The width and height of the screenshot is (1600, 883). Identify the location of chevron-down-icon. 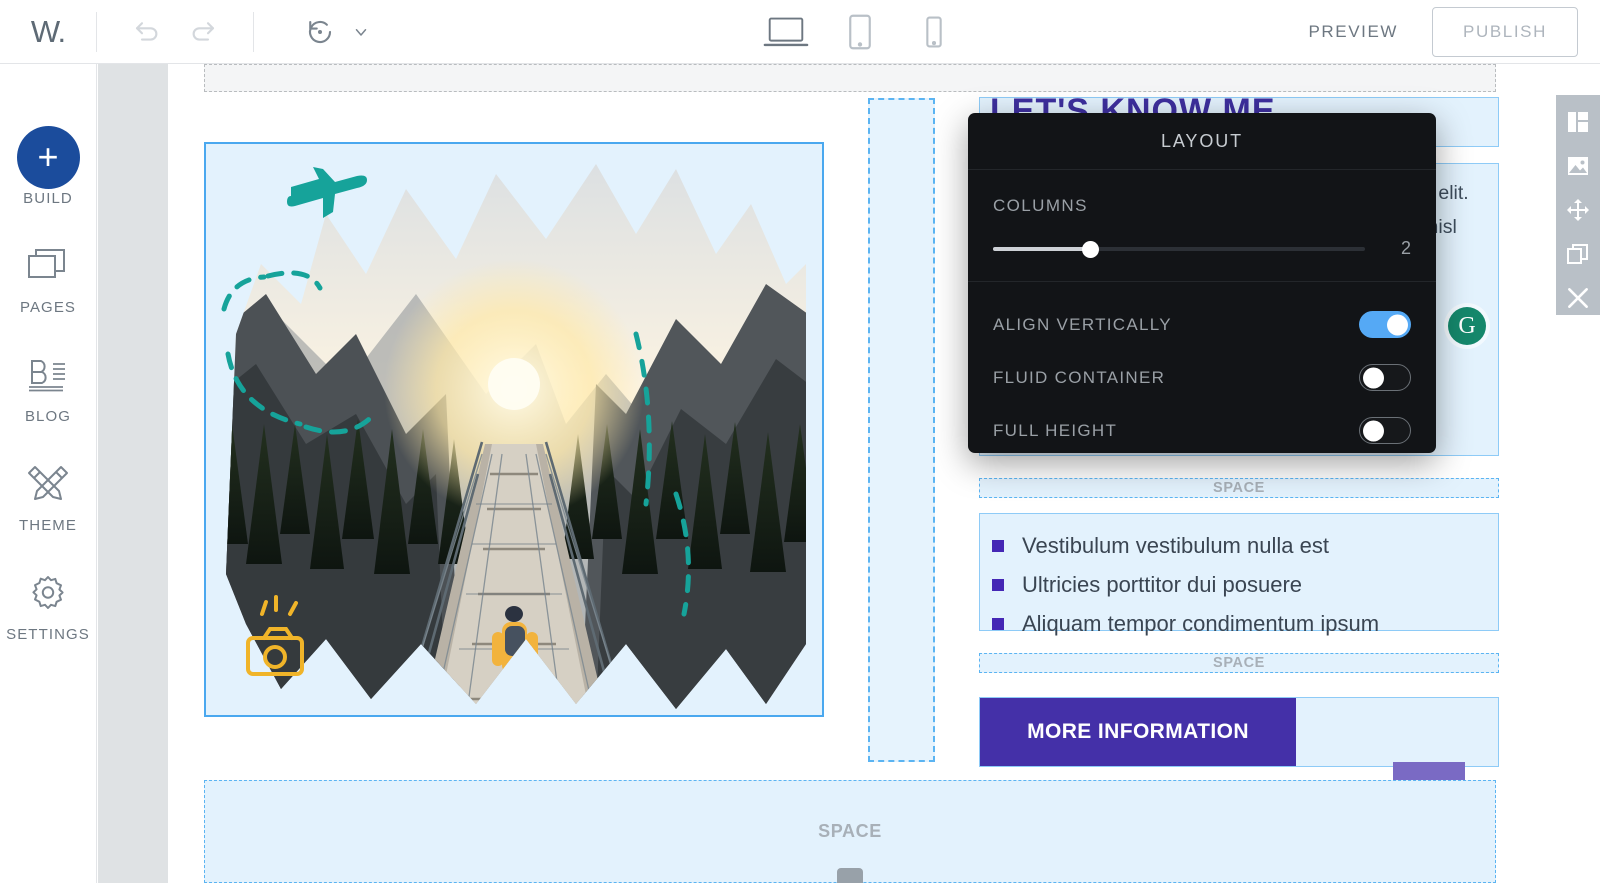
(361, 32).